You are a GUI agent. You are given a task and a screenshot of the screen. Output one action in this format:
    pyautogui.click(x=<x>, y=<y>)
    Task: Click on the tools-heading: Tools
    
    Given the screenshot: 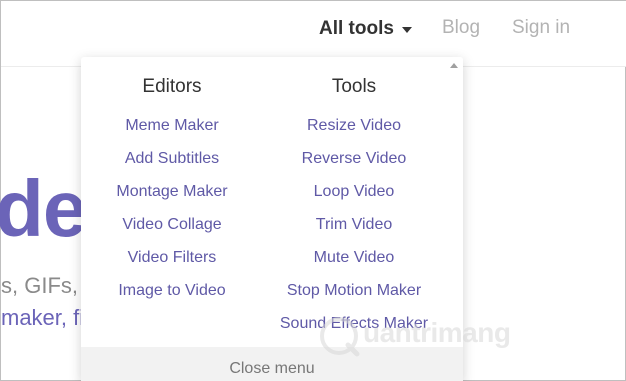 What is the action you would take?
    pyautogui.click(x=354, y=86)
    